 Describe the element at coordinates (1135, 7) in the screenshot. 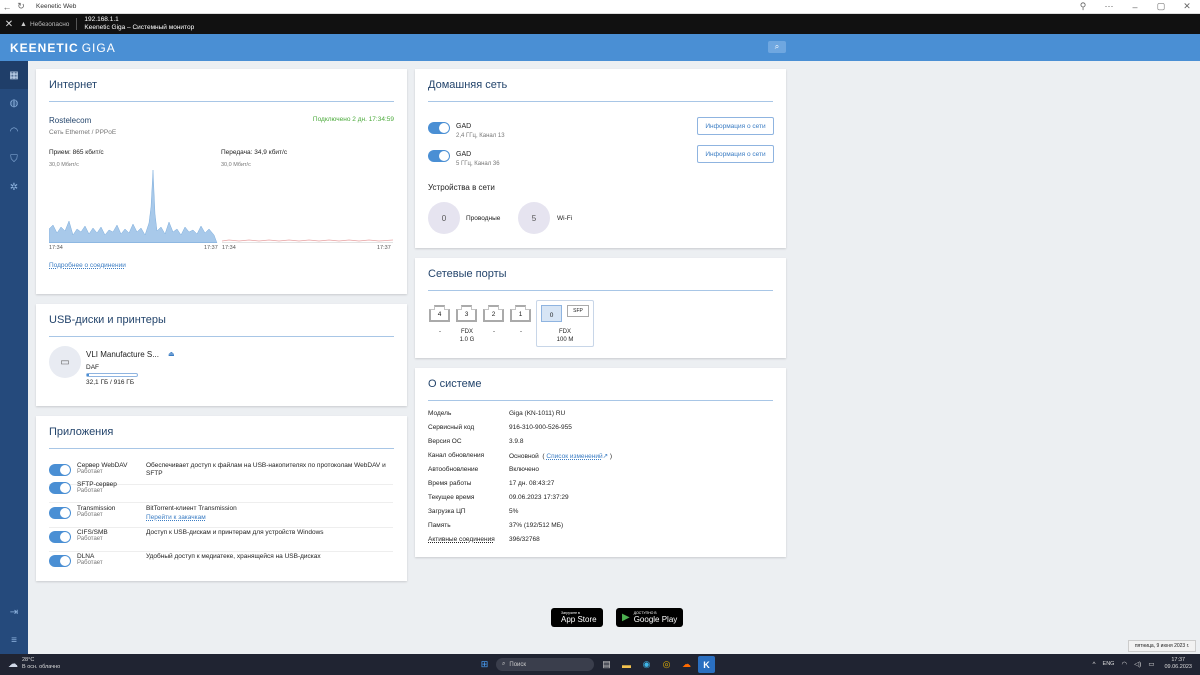

I see `minimize-icon: –` at that location.